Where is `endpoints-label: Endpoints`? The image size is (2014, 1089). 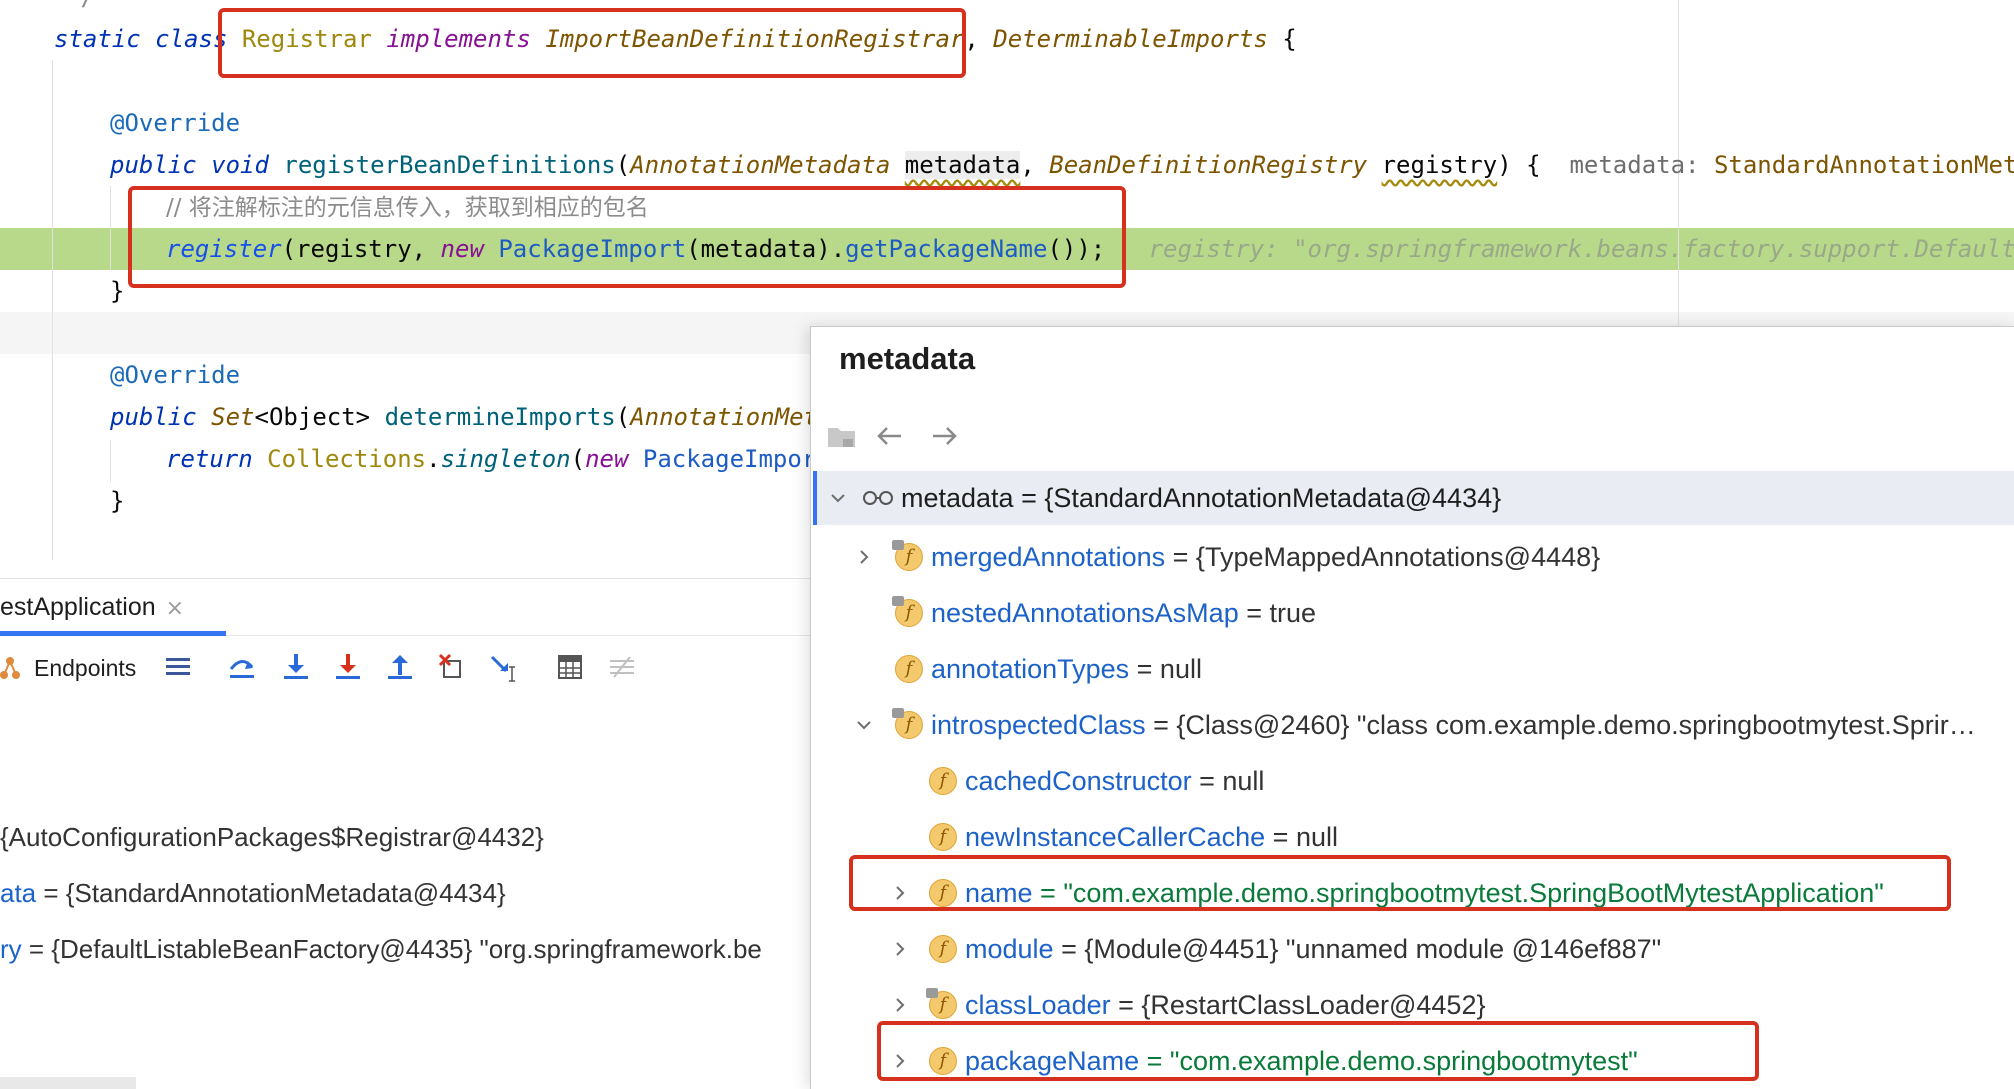
endpoints-label: Endpoints is located at coordinates (85, 668).